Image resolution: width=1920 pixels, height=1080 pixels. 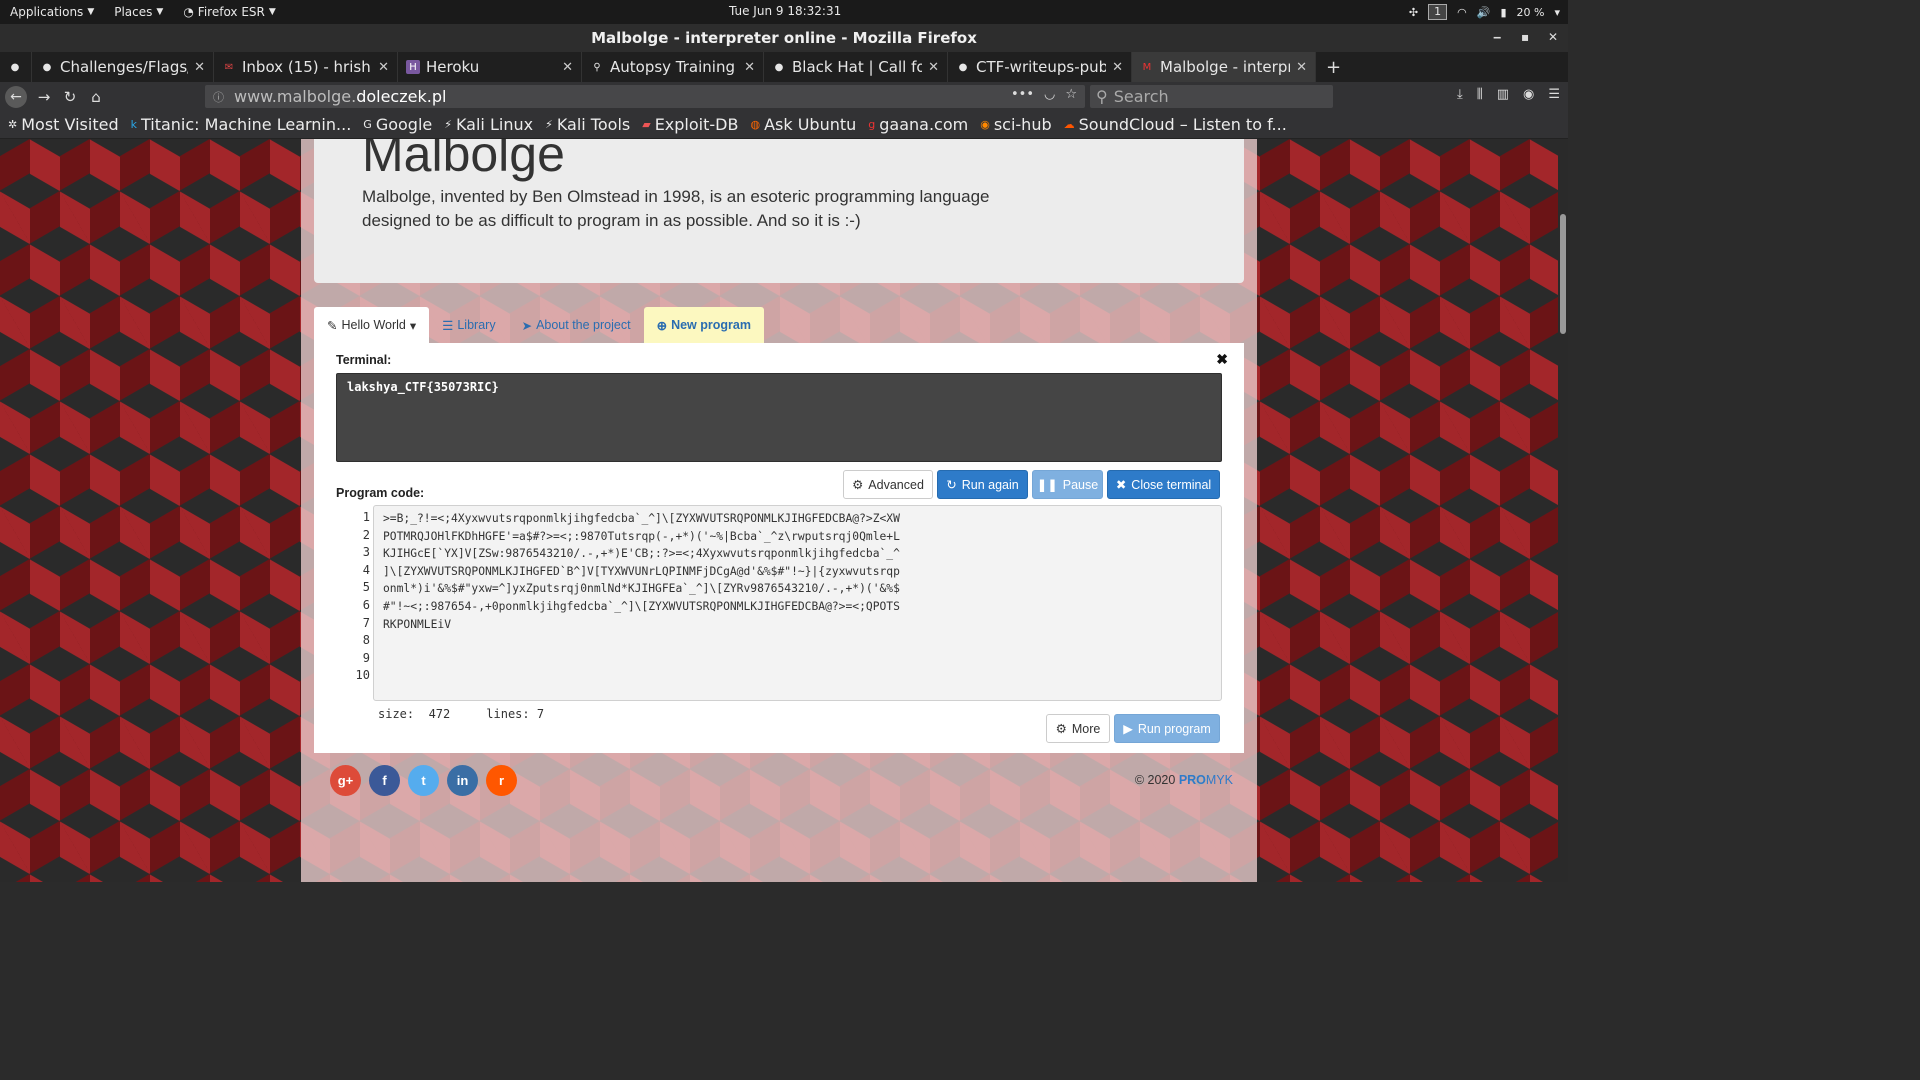 What do you see at coordinates (1438, 12) in the screenshot?
I see `workspace-indicator: 1` at bounding box center [1438, 12].